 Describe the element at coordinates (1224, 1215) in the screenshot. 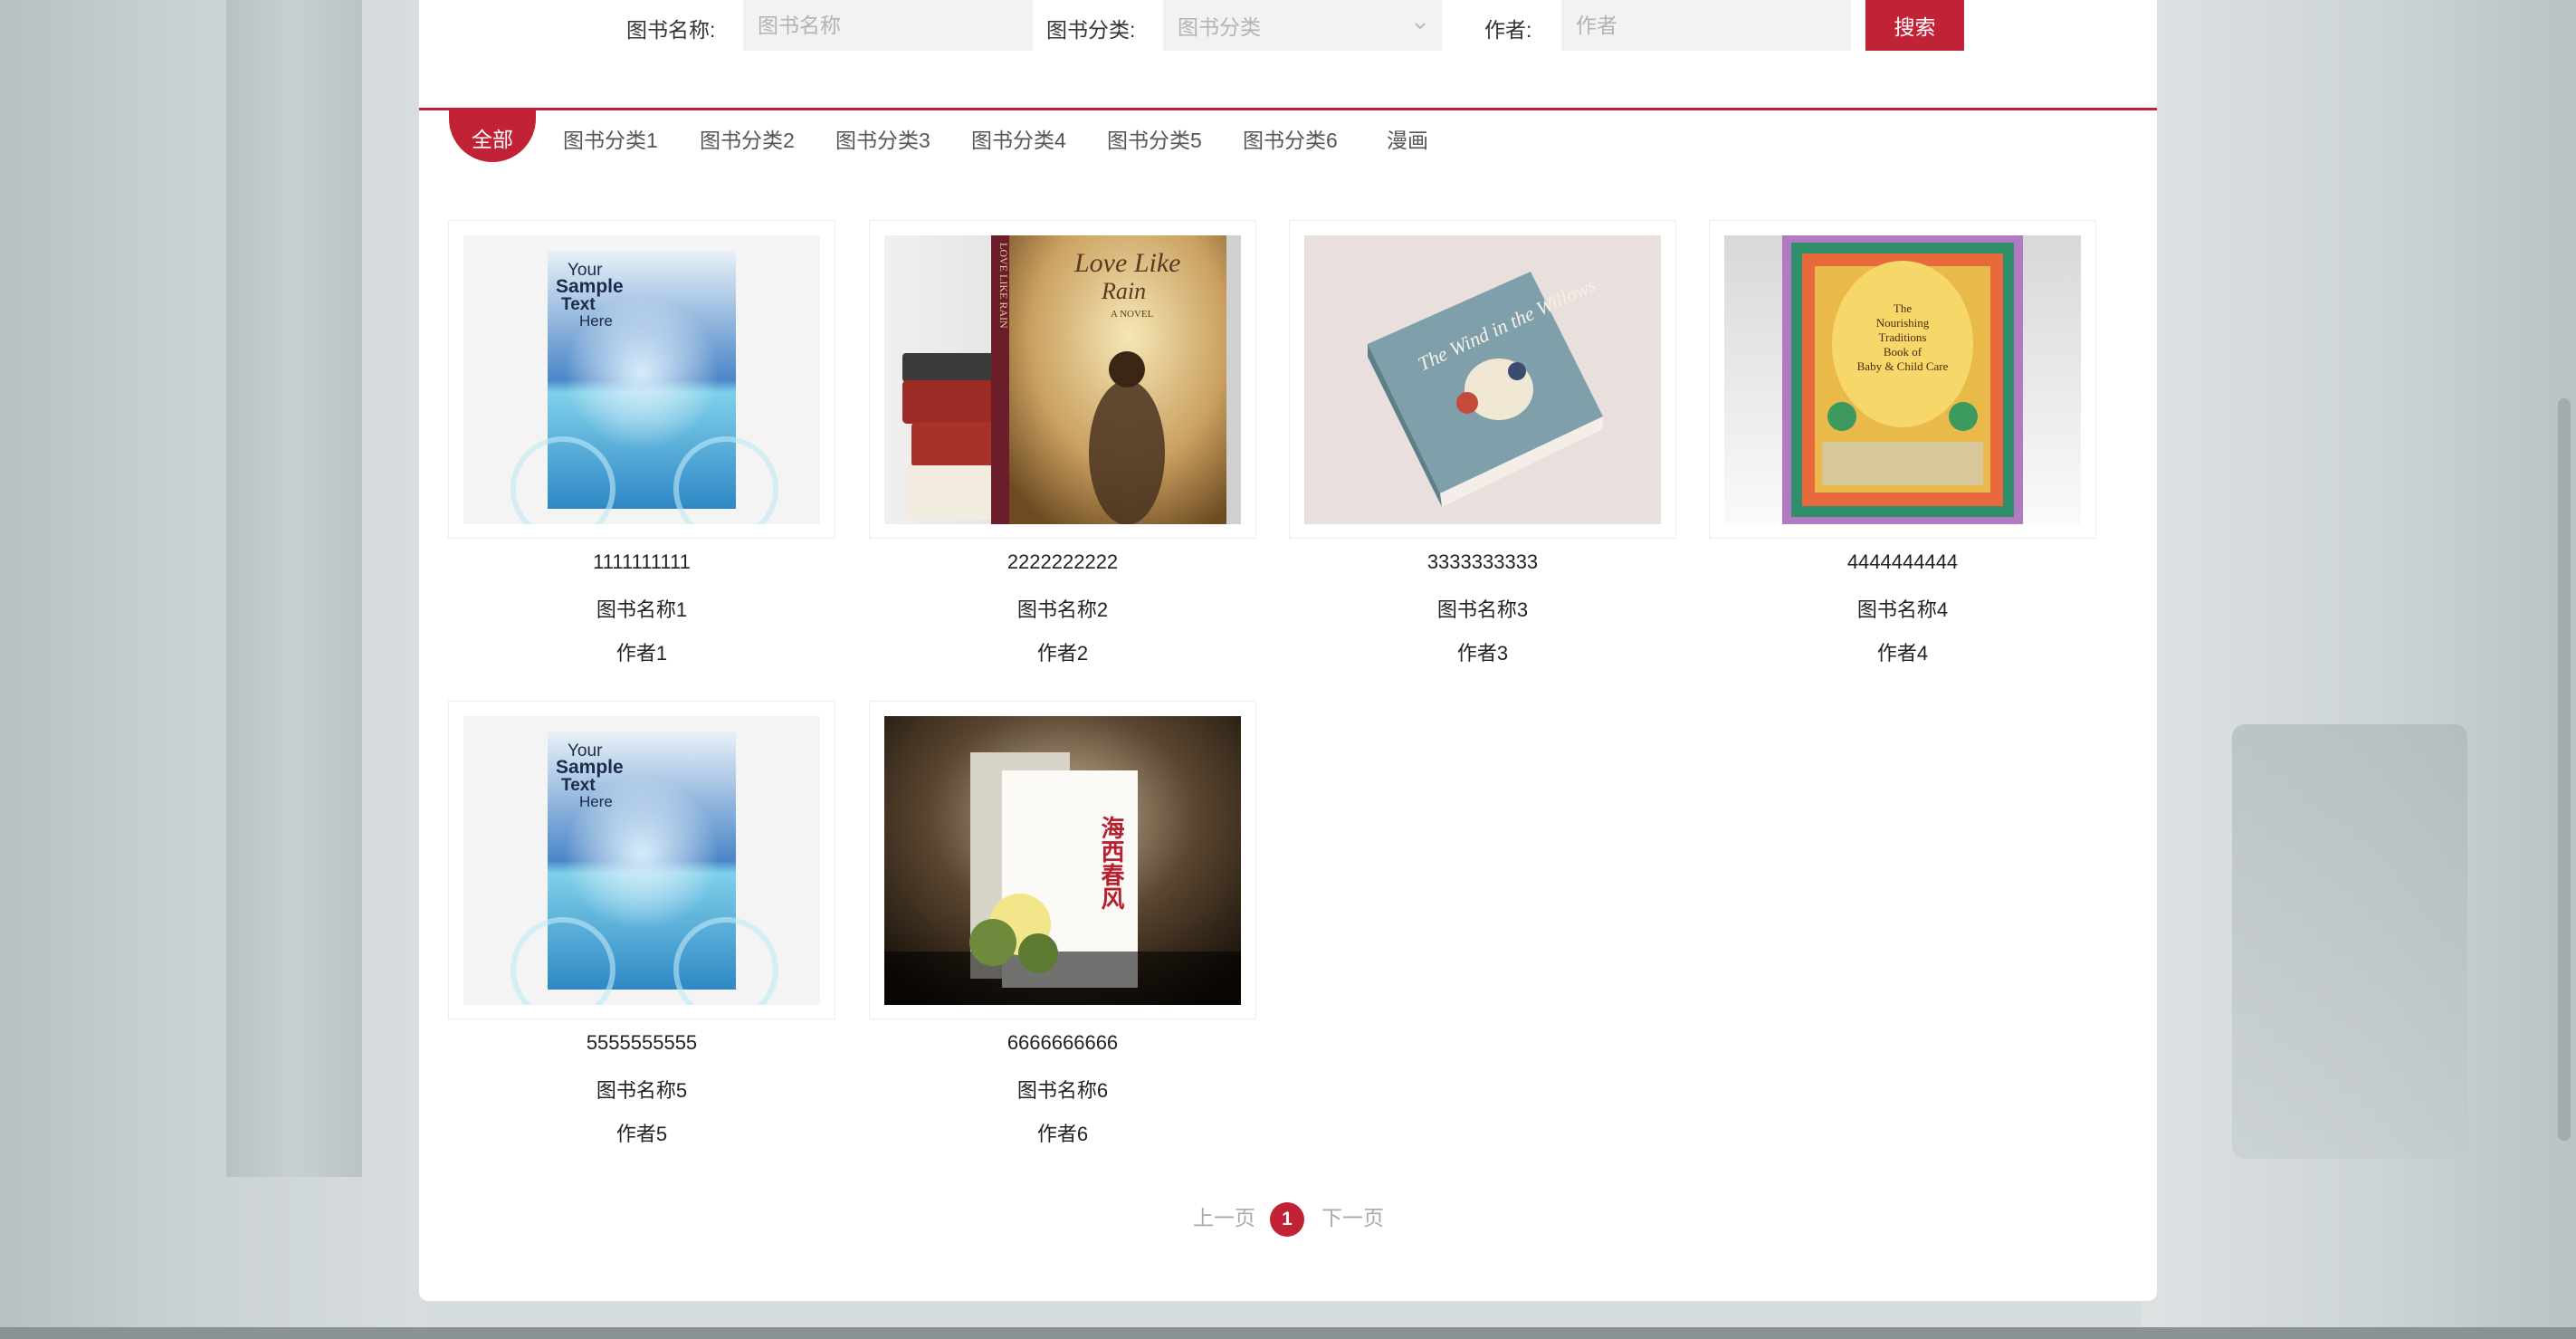

I see `prev-page-button: 上一页` at that location.